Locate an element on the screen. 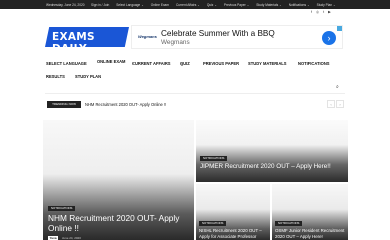  top-link-online-exam: Online Exam is located at coordinates (160, 5).